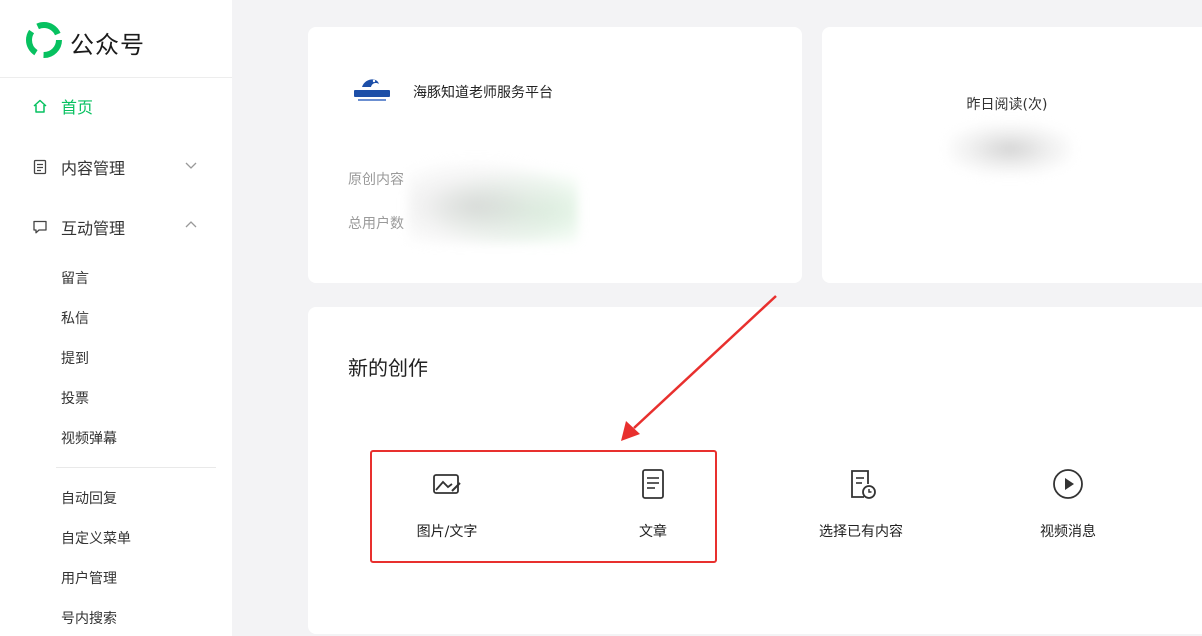 This screenshot has height=636, width=1202. Describe the element at coordinates (376, 180) in the screenshot. I see `original-content-label: 原创内容` at that location.